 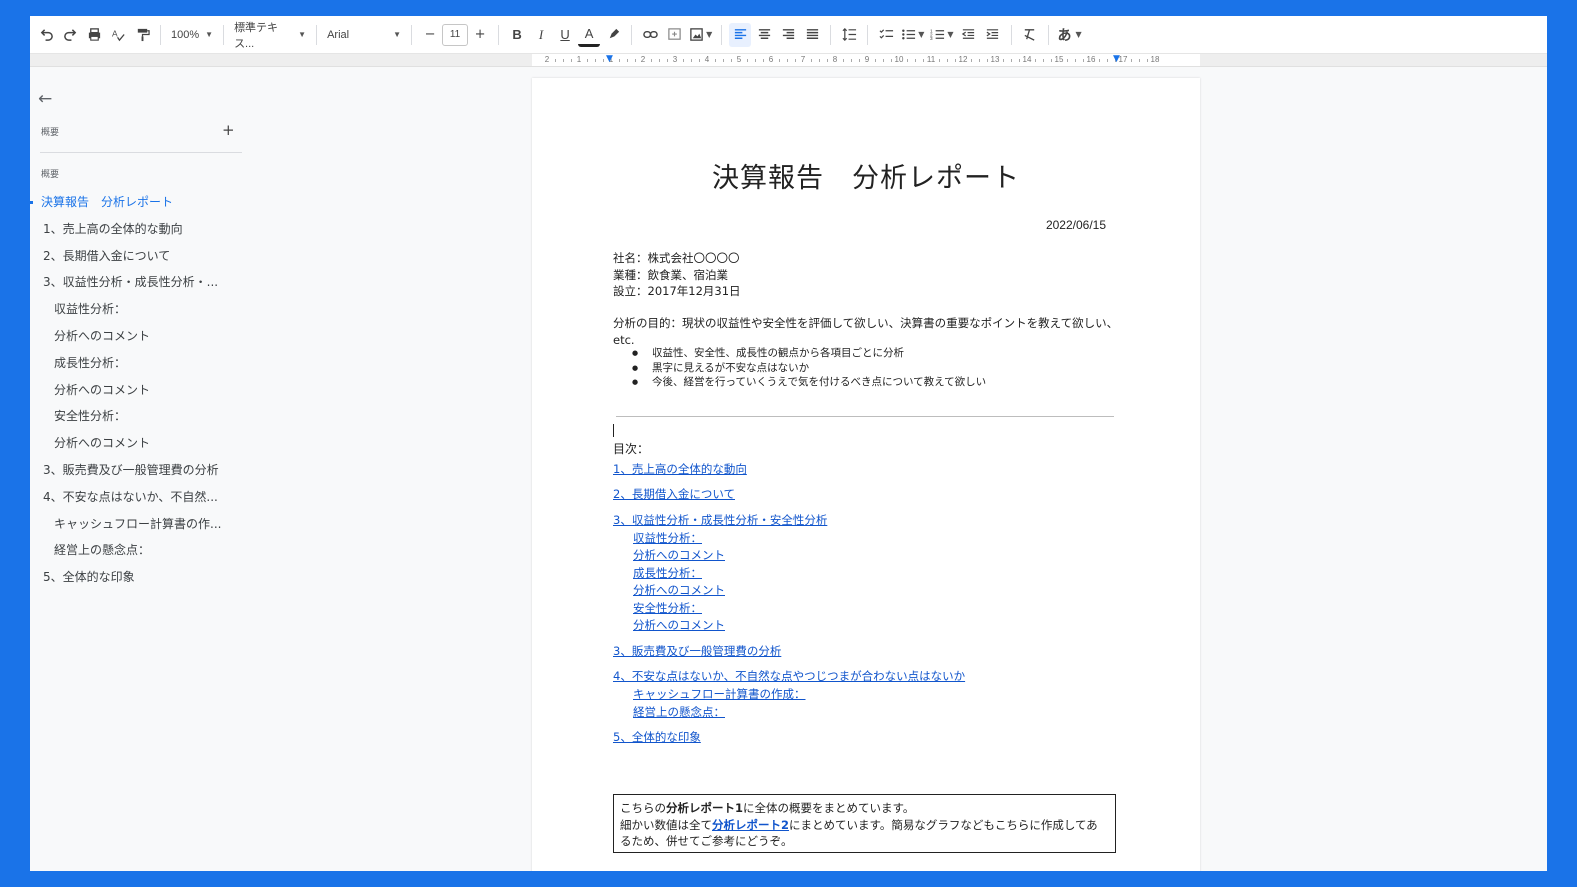 I want to click on decrease-font-size-button: −, so click(x=430, y=35).